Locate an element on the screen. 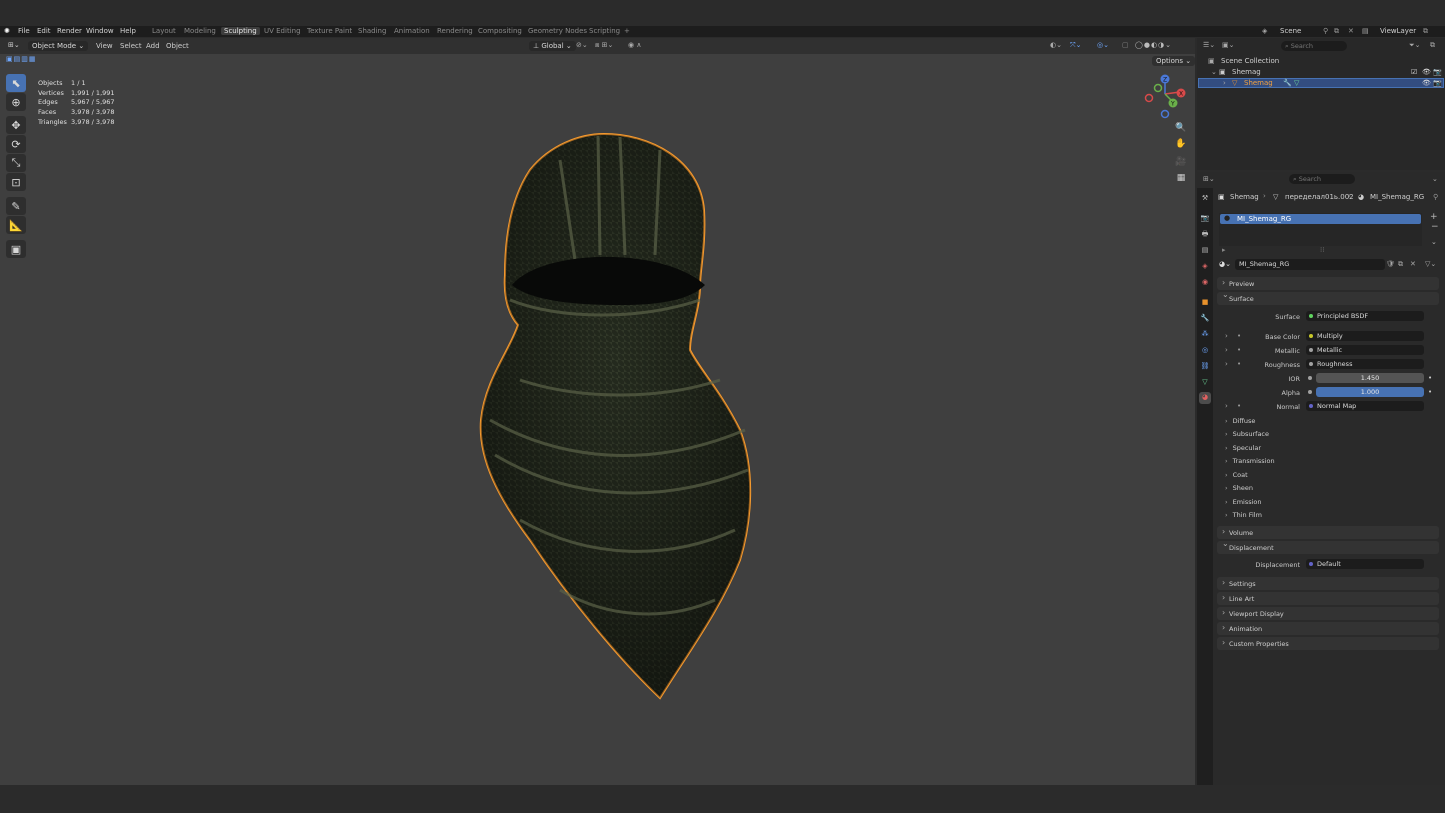  breadcrumb-mesh: переделал01ь.002 is located at coordinates (1319, 197).